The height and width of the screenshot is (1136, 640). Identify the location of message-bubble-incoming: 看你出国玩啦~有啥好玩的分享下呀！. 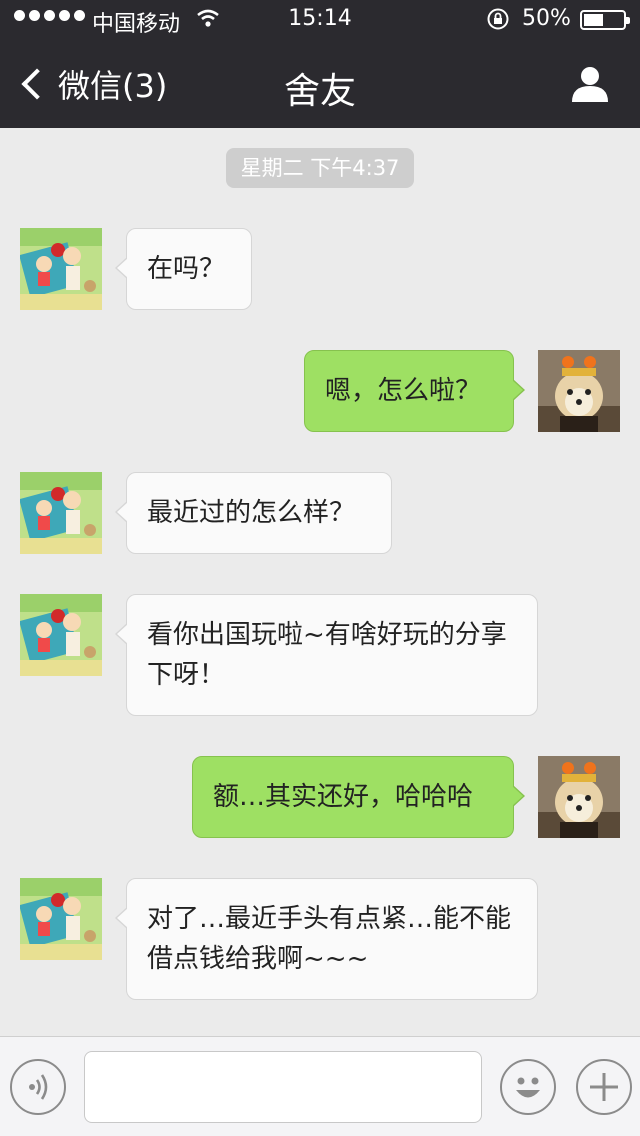
(326, 655).